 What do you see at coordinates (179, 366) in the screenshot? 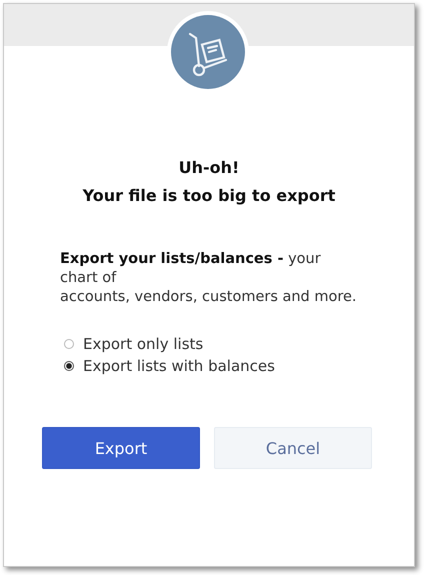
I see `option-label: Export lists with balances` at bounding box center [179, 366].